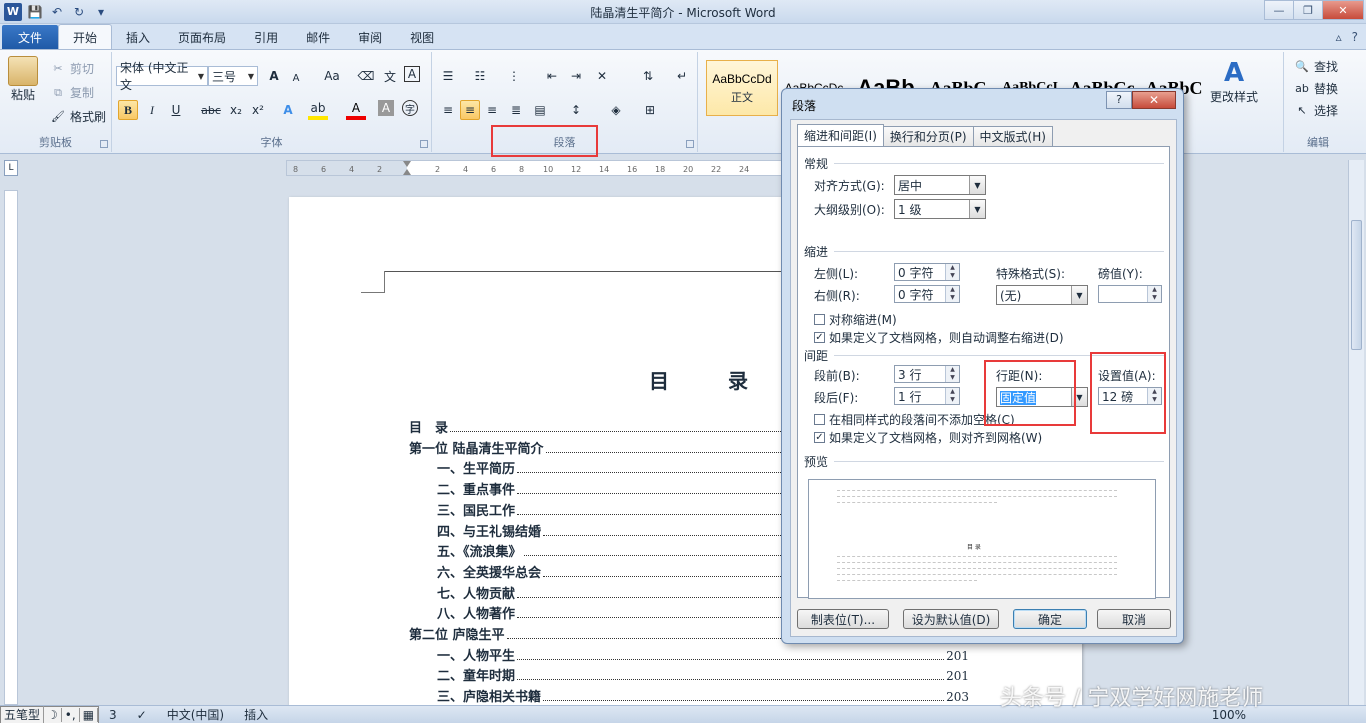 The image size is (1366, 723). Describe the element at coordinates (332, 76) in the screenshot. I see `change-case-button: Aa` at that location.